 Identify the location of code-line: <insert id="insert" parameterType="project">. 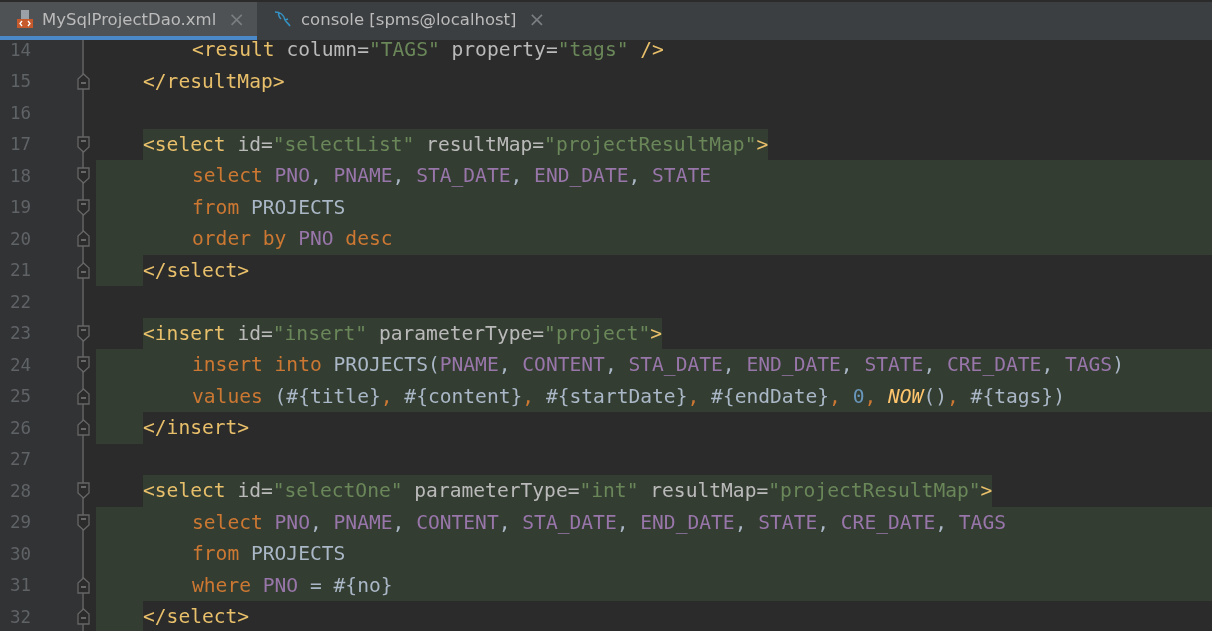
(654, 333).